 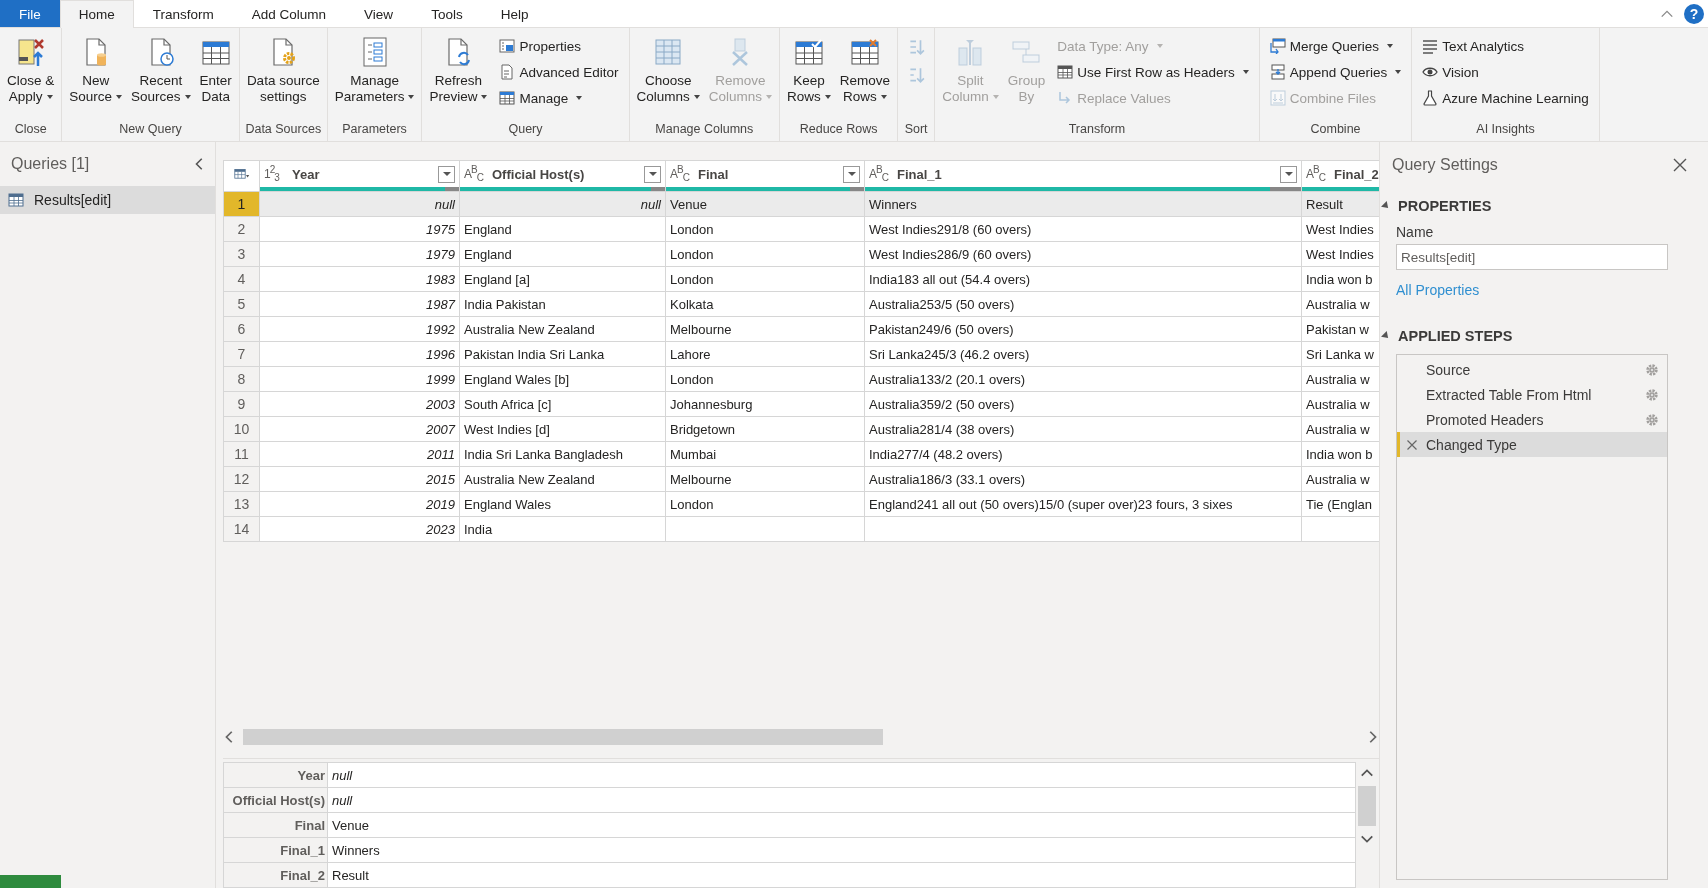 I want to click on ribbon-button: Advanced Editor, so click(x=559, y=72).